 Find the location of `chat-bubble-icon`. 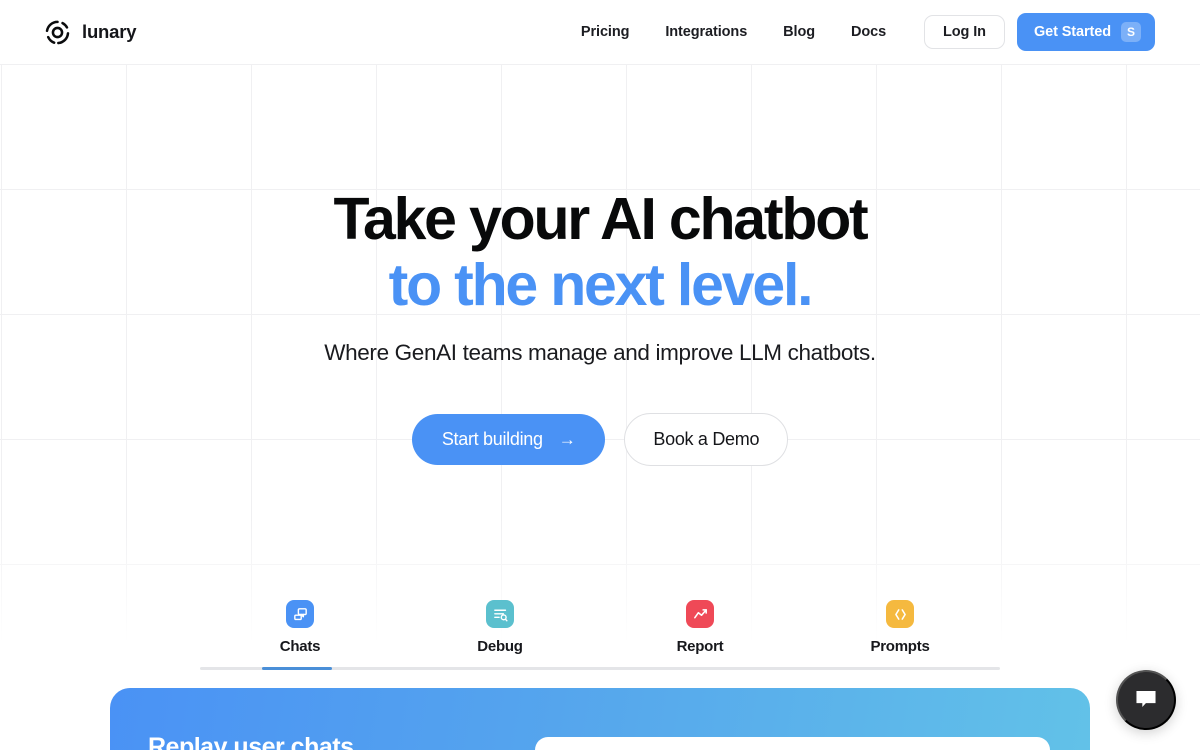

chat-bubble-icon is located at coordinates (1146, 700).